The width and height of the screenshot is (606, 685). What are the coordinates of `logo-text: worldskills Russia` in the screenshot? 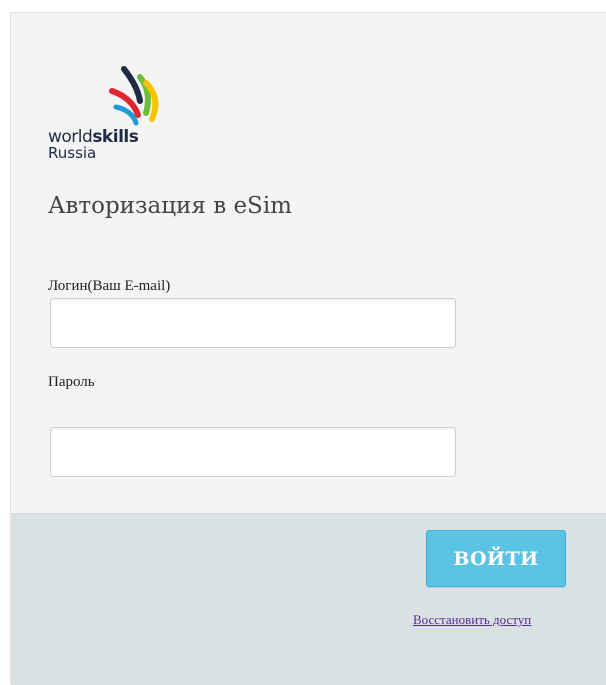 It's located at (93, 144).